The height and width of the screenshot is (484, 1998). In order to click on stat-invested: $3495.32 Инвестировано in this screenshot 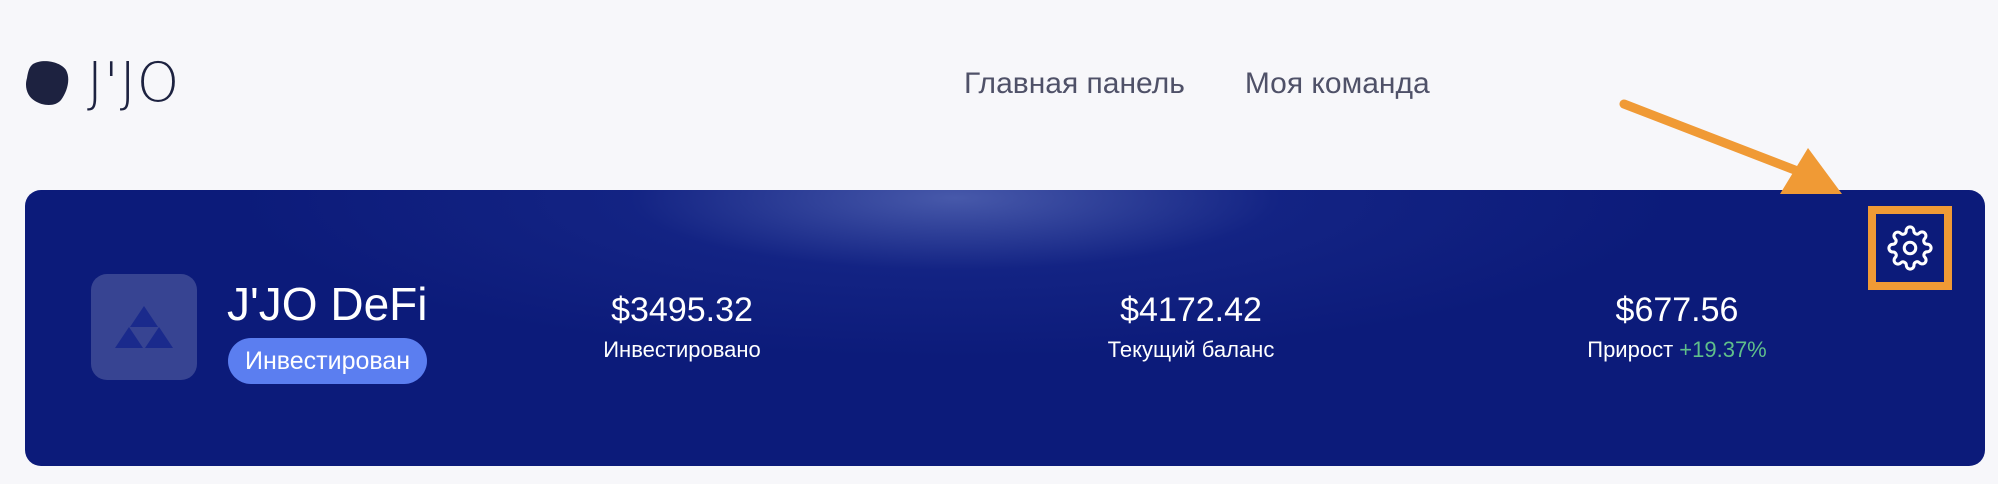, I will do `click(682, 327)`.